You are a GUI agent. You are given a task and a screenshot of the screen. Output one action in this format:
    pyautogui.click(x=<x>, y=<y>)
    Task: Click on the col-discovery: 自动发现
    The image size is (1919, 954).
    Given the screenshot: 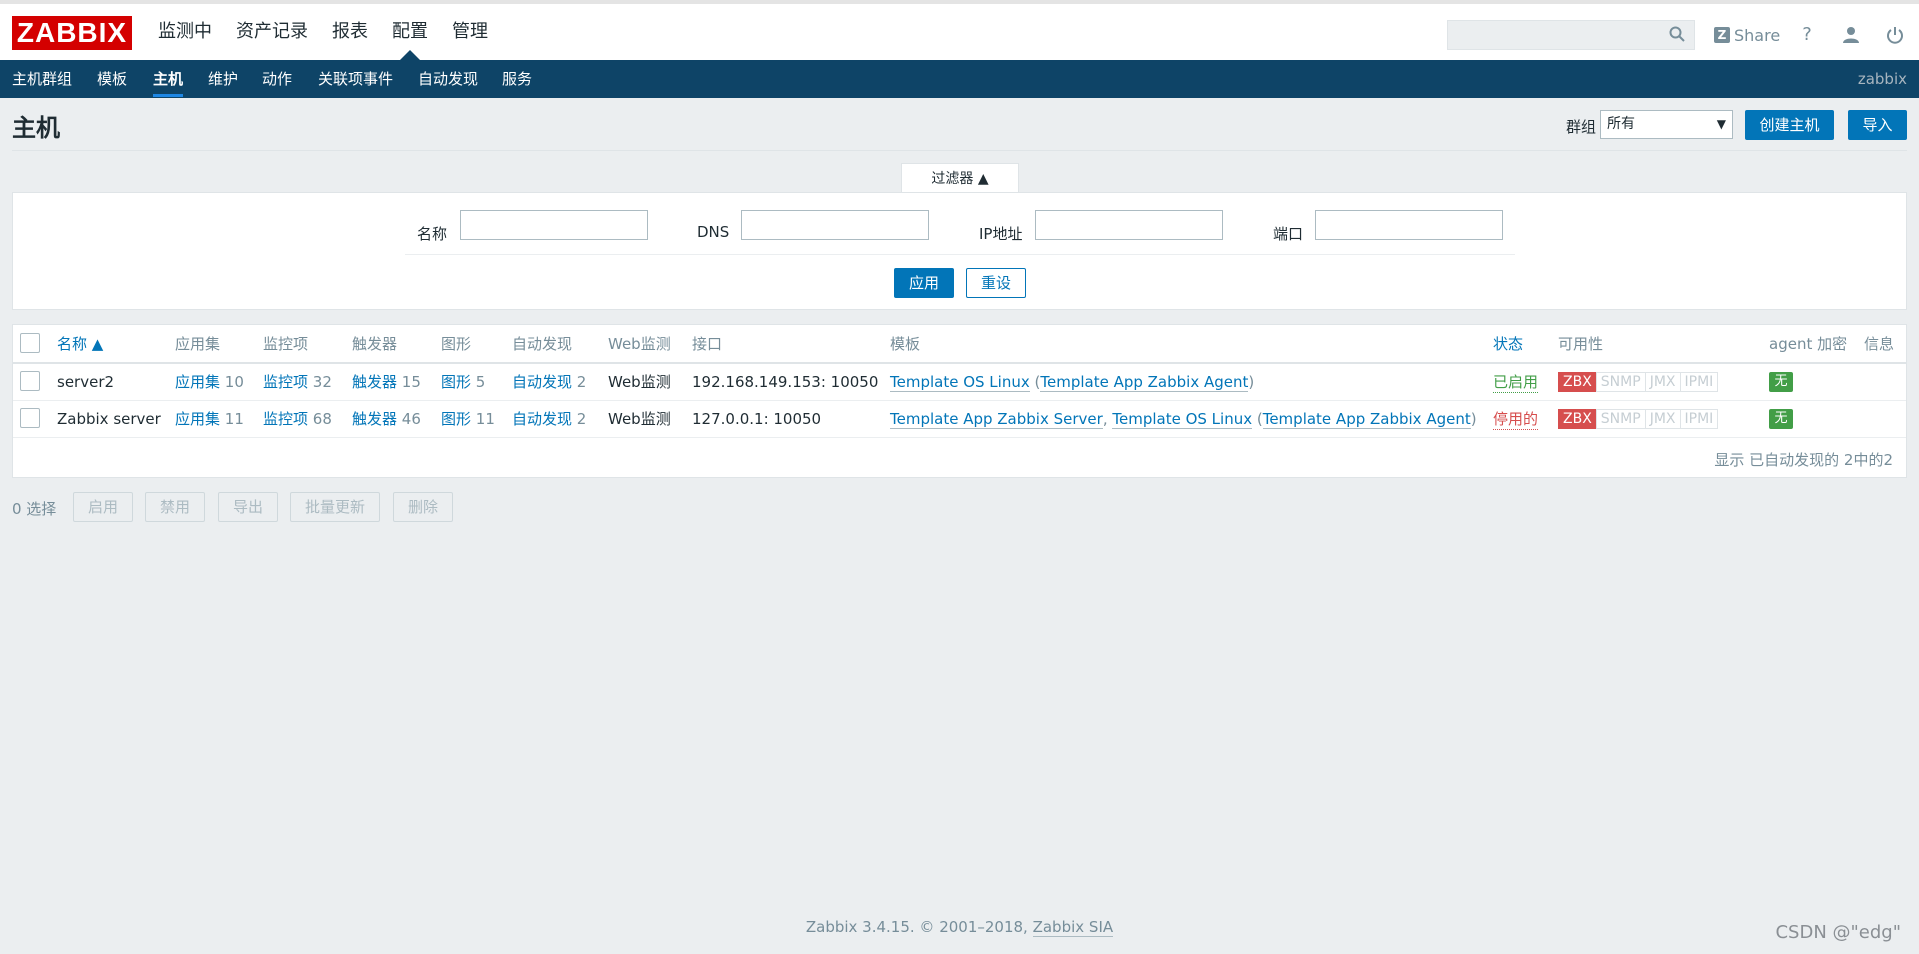 What is the action you would take?
    pyautogui.click(x=542, y=344)
    